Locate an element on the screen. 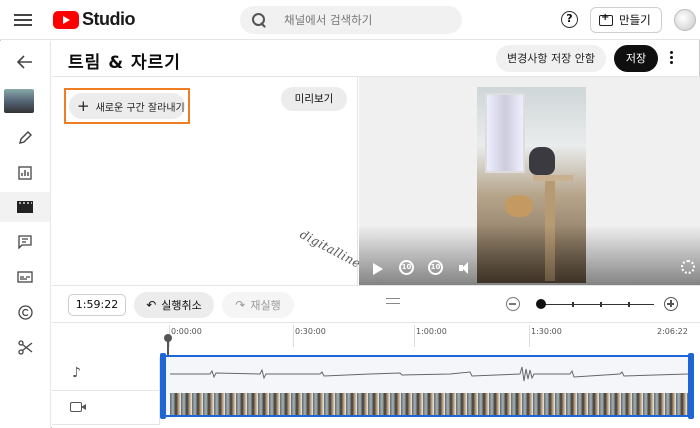  create-icon is located at coordinates (606, 19).